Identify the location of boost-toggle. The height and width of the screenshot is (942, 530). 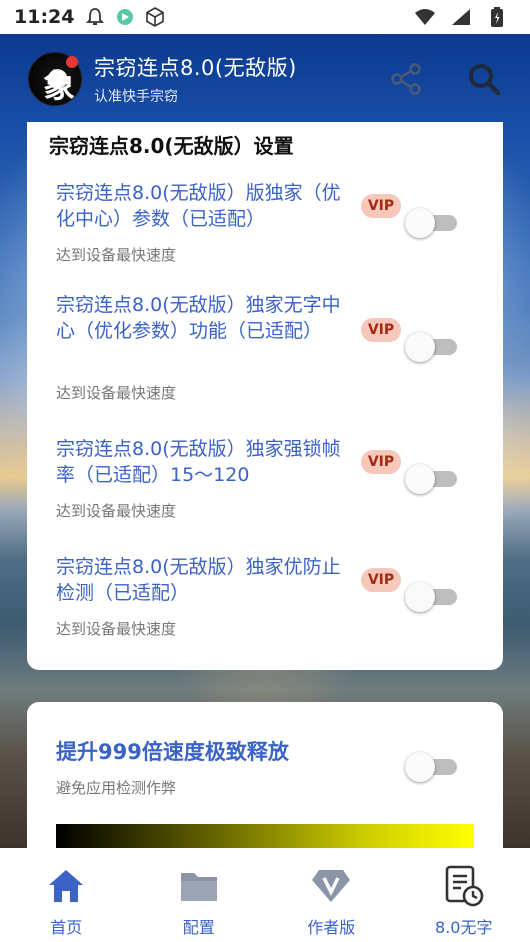
(432, 767).